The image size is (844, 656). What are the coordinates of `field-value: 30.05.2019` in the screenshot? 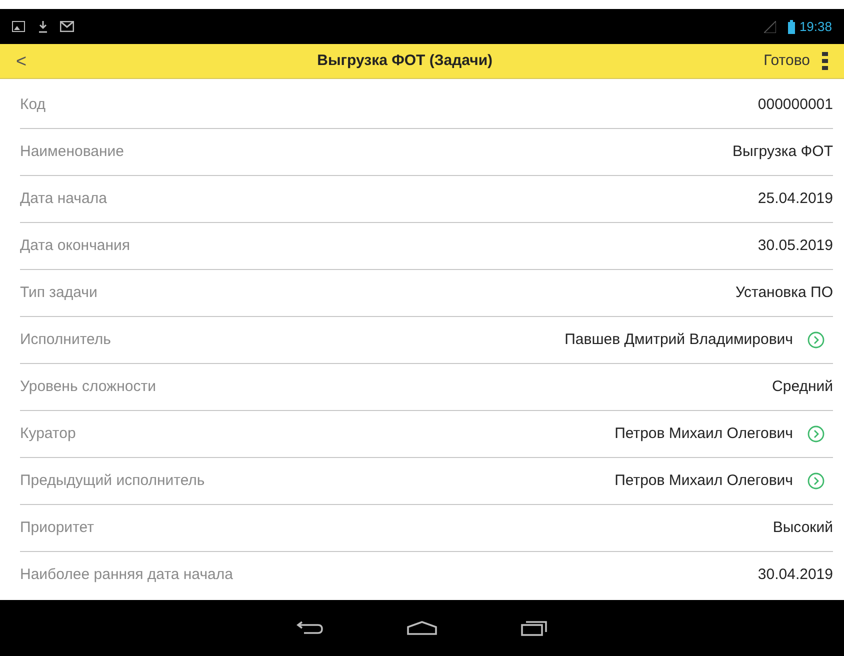 It's located at (795, 246).